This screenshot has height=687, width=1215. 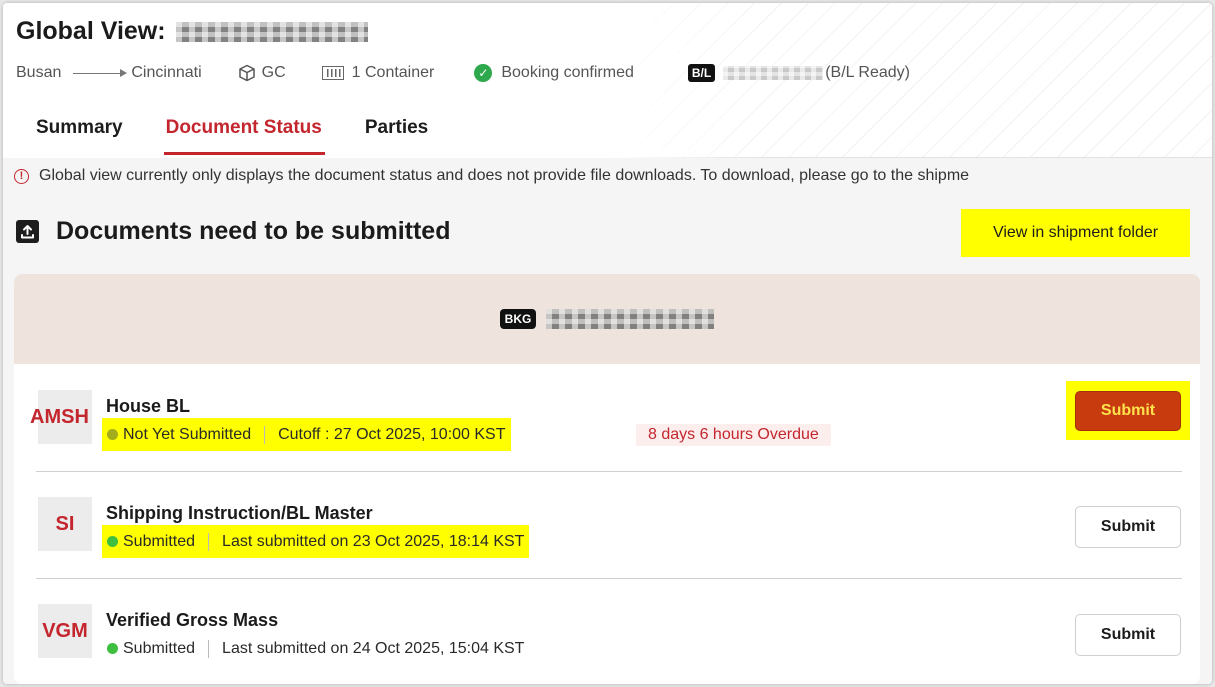 I want to click on arrow-right-icon, so click(x=100, y=72).